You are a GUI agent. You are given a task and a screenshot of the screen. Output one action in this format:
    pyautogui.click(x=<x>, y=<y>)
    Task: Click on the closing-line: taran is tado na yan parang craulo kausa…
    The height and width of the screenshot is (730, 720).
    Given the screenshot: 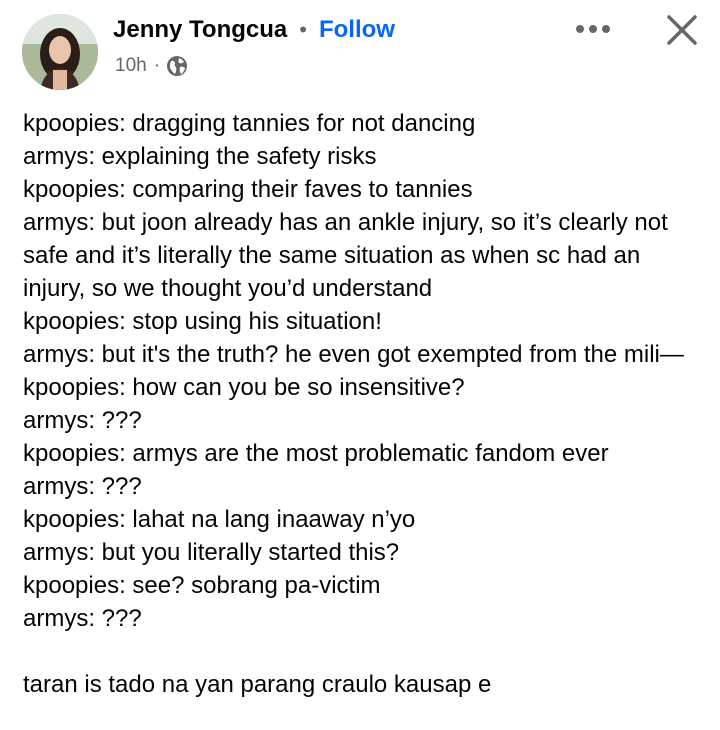 What is the action you would take?
    pyautogui.click(x=257, y=684)
    